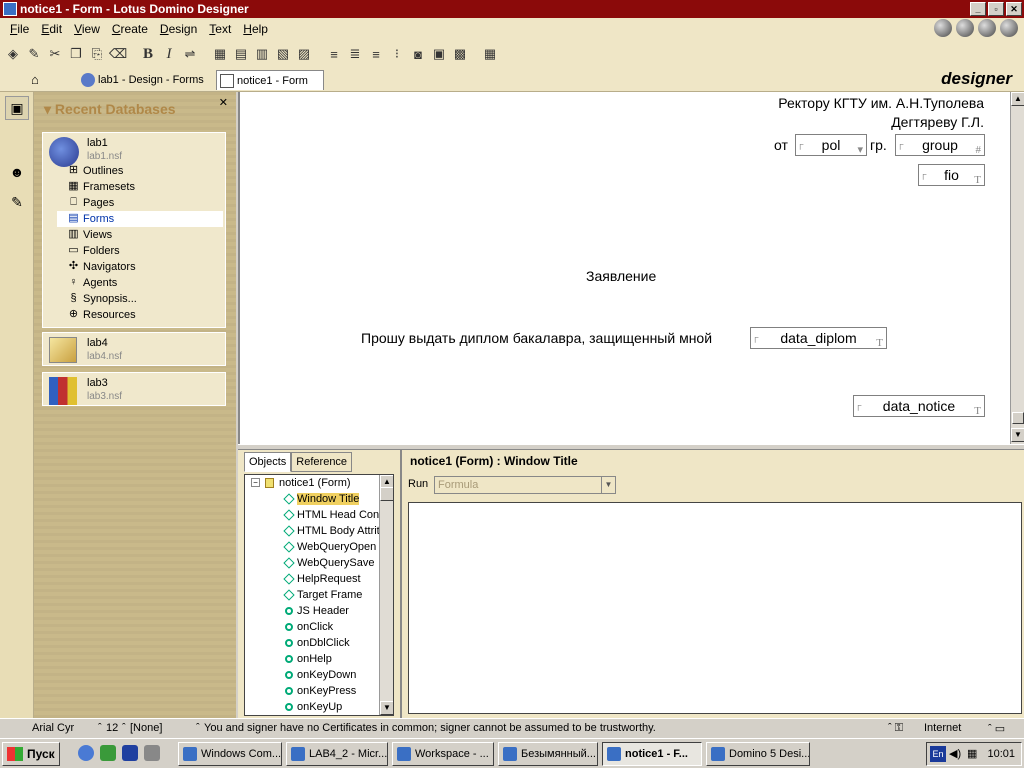  What do you see at coordinates (17, 172) in the screenshot?
I see `people-icon: ☻` at bounding box center [17, 172].